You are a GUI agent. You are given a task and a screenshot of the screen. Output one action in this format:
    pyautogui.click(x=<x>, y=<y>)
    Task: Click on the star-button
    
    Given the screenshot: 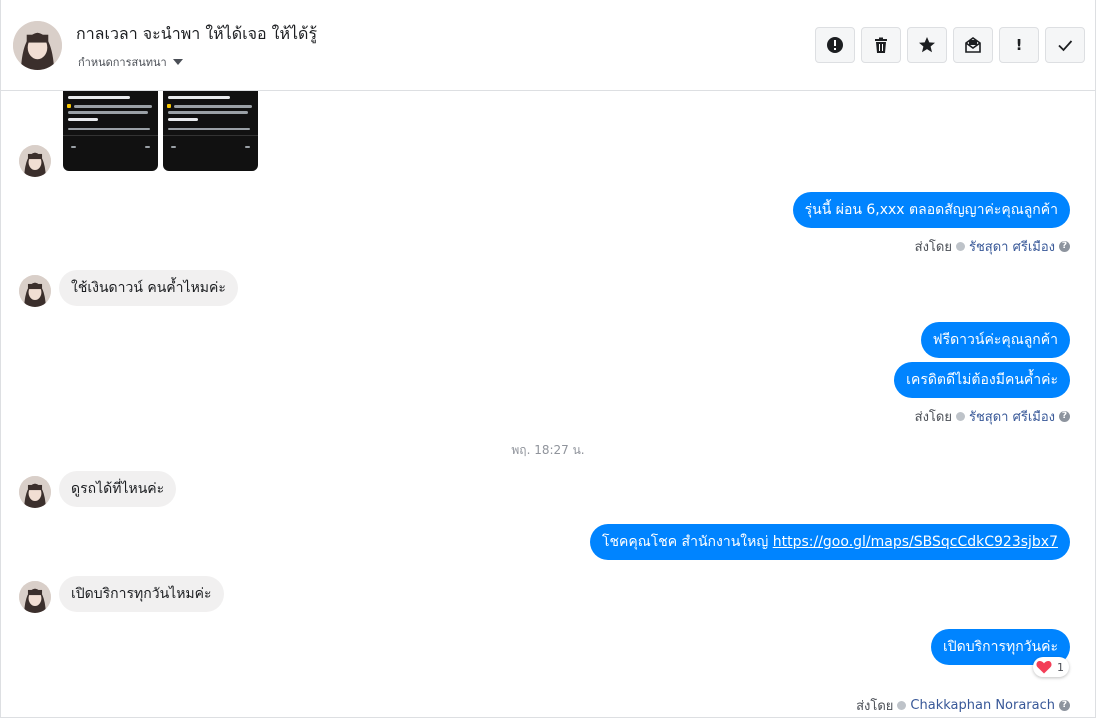 What is the action you would take?
    pyautogui.click(x=927, y=45)
    